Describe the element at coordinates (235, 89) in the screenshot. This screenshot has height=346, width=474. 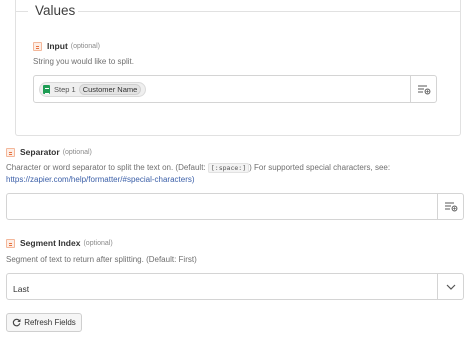
I see `input-field: Step 1 Customer Name` at that location.